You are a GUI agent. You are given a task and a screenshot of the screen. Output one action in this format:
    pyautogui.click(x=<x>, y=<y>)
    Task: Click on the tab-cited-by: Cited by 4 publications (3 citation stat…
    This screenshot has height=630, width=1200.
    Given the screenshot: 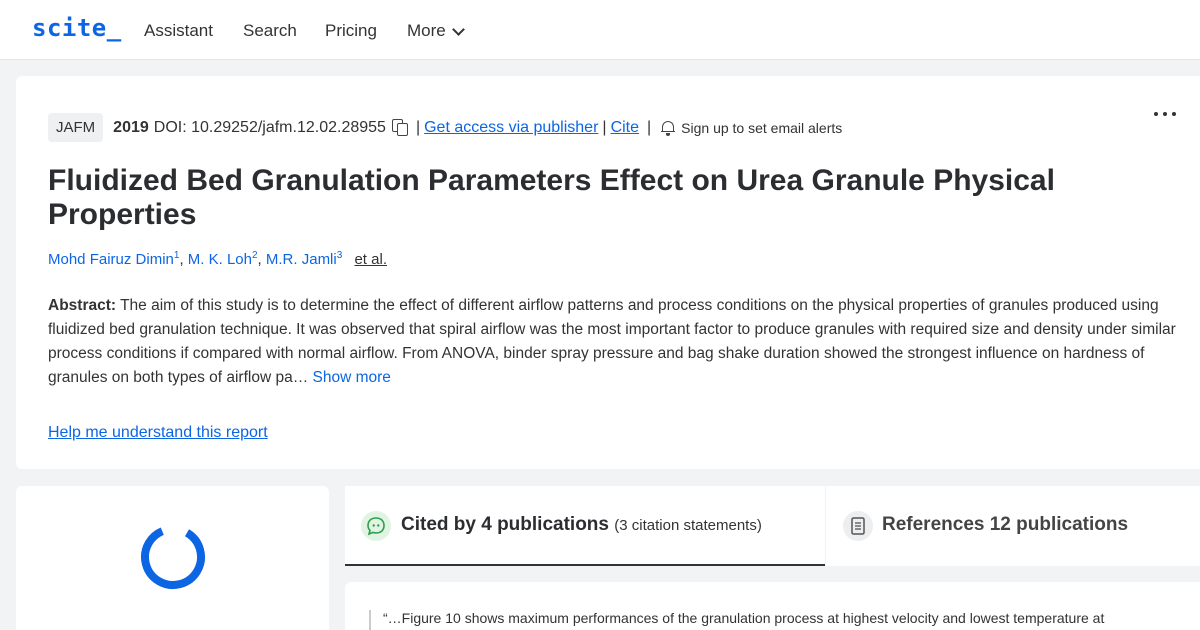 What is the action you would take?
    pyautogui.click(x=585, y=526)
    